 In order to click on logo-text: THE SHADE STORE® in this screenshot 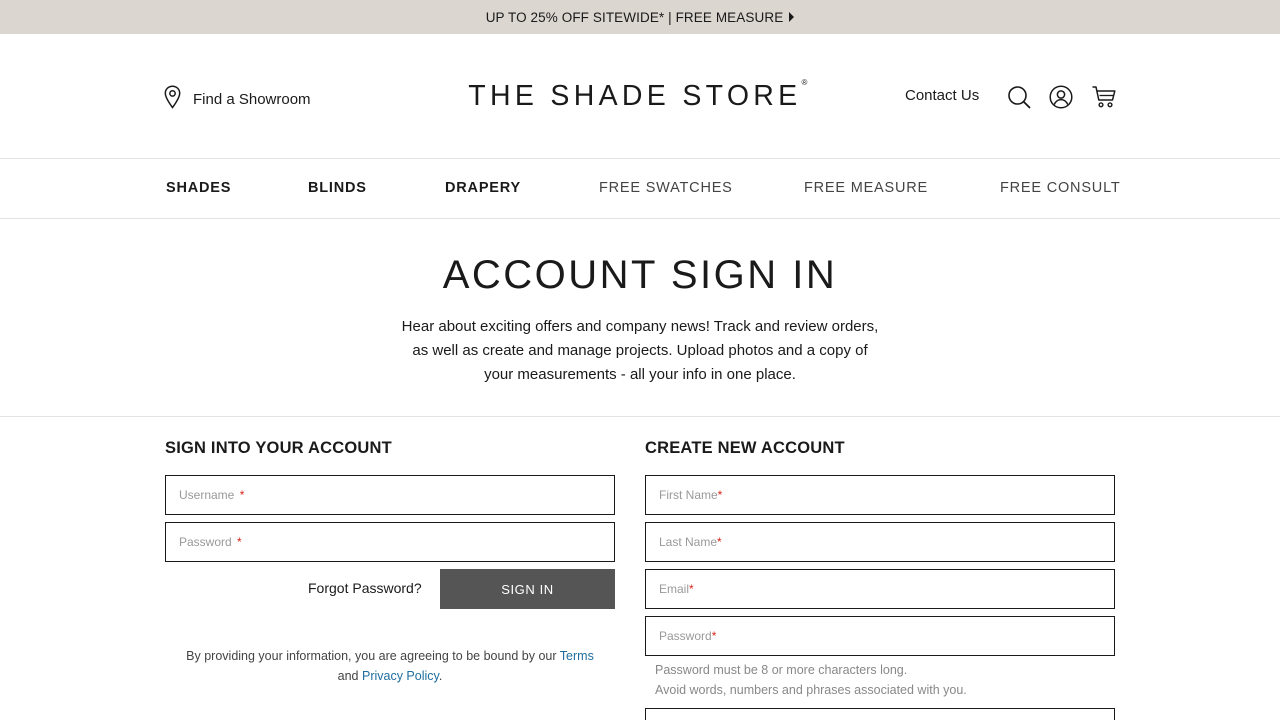, I will do `click(640, 94)`.